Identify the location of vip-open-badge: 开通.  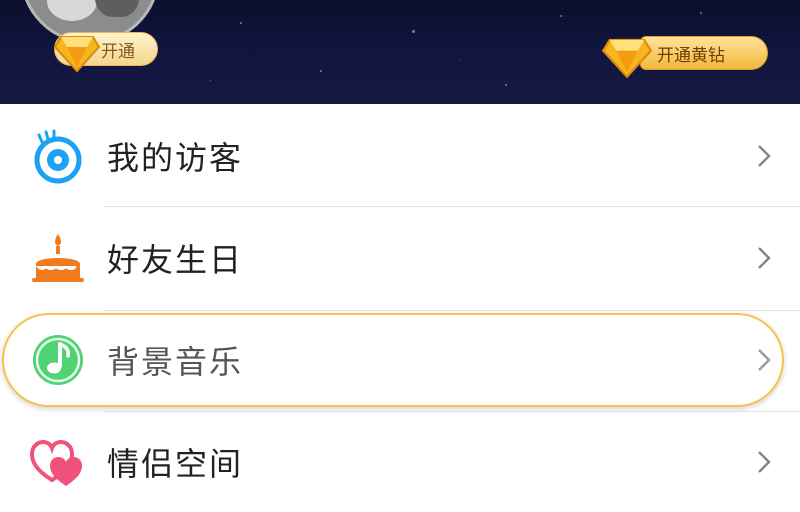
(105, 52).